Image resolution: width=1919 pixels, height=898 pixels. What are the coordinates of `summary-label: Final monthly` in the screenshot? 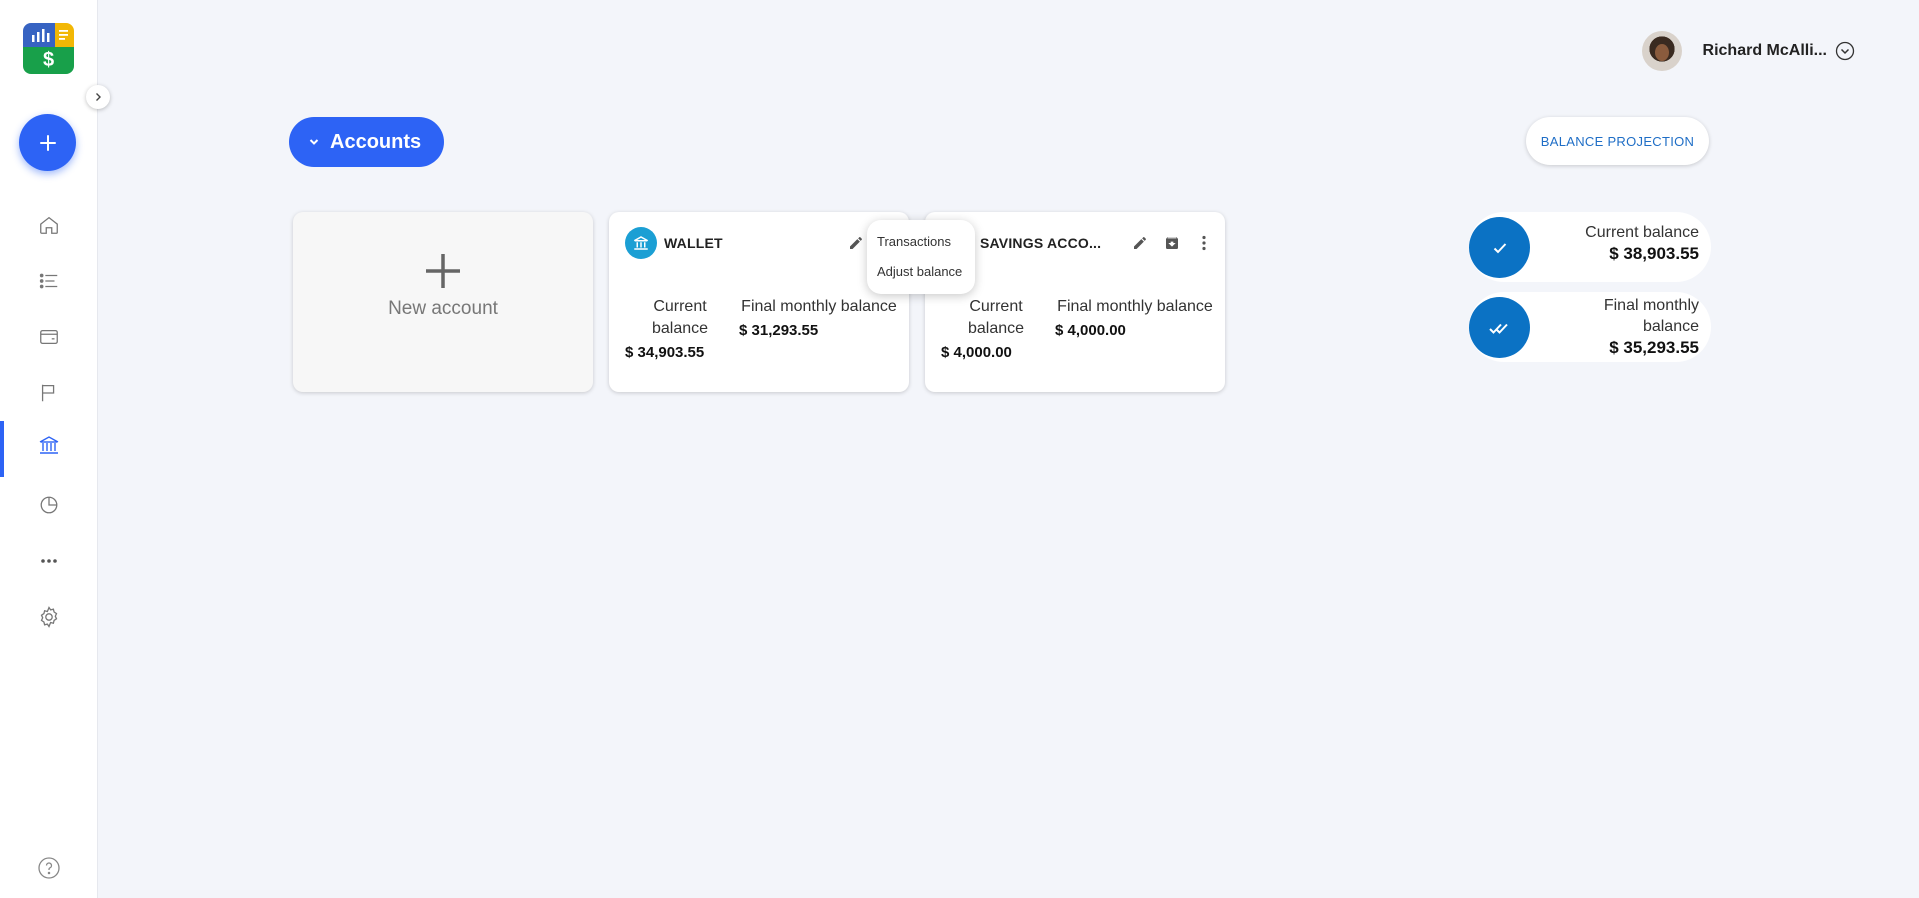 It's located at (1651, 305).